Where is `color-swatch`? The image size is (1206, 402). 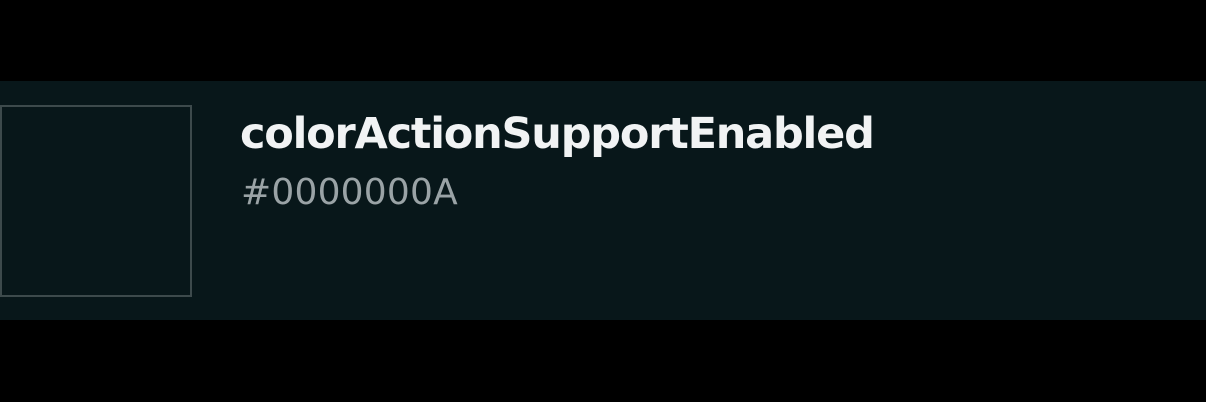 color-swatch is located at coordinates (96, 201).